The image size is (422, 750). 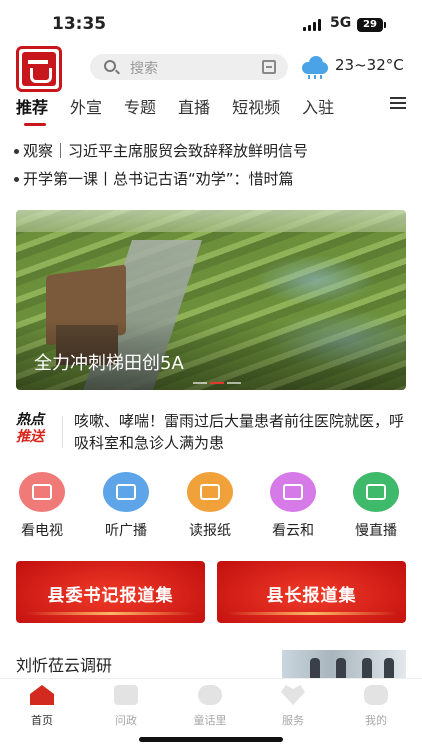 I want to click on headline-item: 观察｜习近平主席服贸会致辞释放鲜明信号, so click(x=214, y=151).